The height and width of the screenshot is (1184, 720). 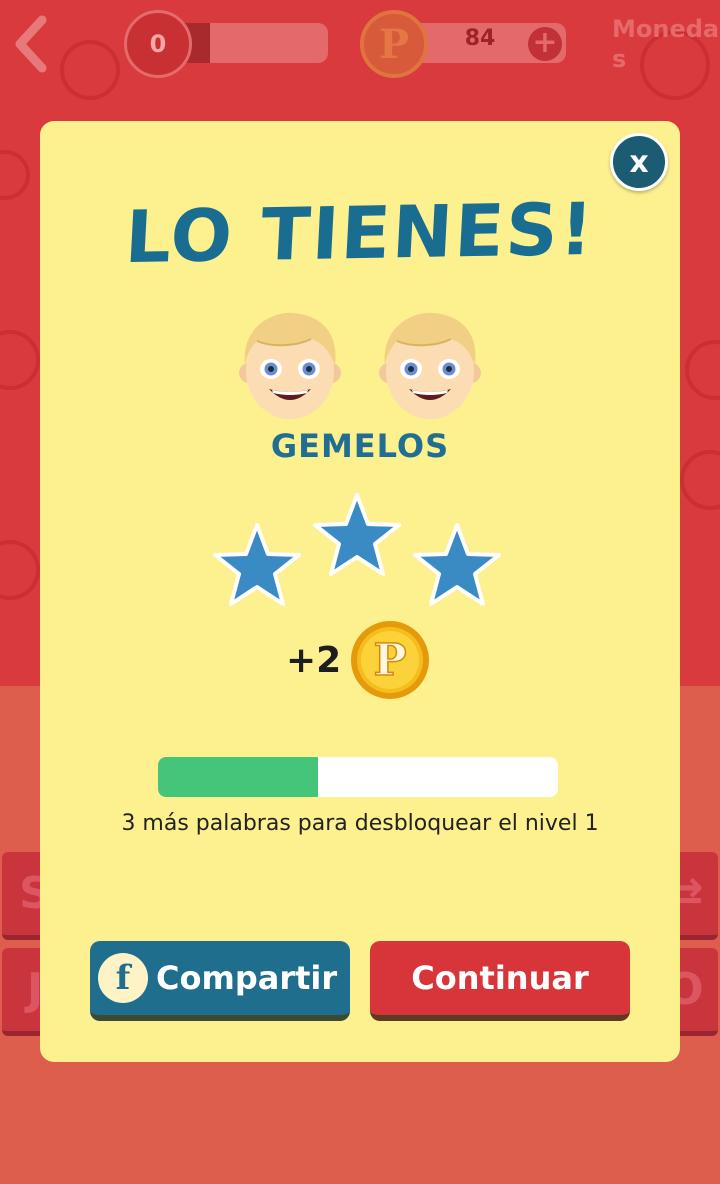 I want to click on level-badge: 0, so click(x=158, y=44).